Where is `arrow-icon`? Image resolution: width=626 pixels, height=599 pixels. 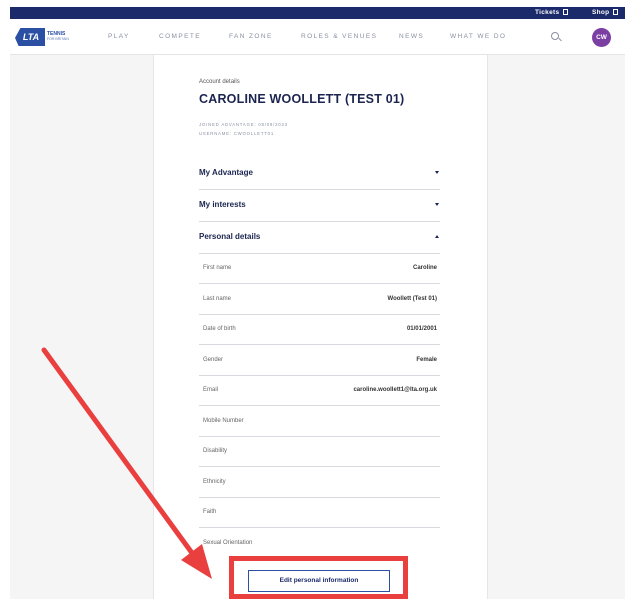
arrow-icon is located at coordinates (126, 463).